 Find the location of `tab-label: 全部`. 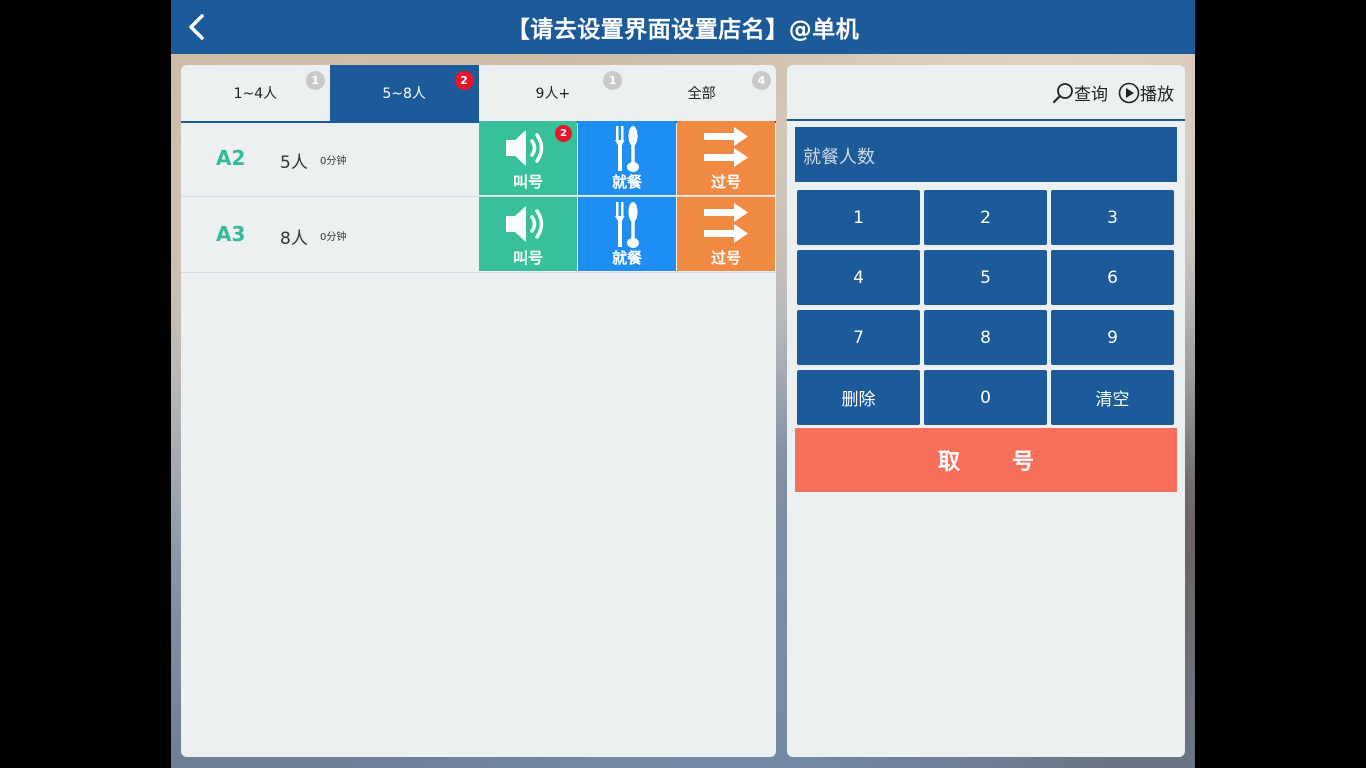

tab-label: 全部 is located at coordinates (701, 94).